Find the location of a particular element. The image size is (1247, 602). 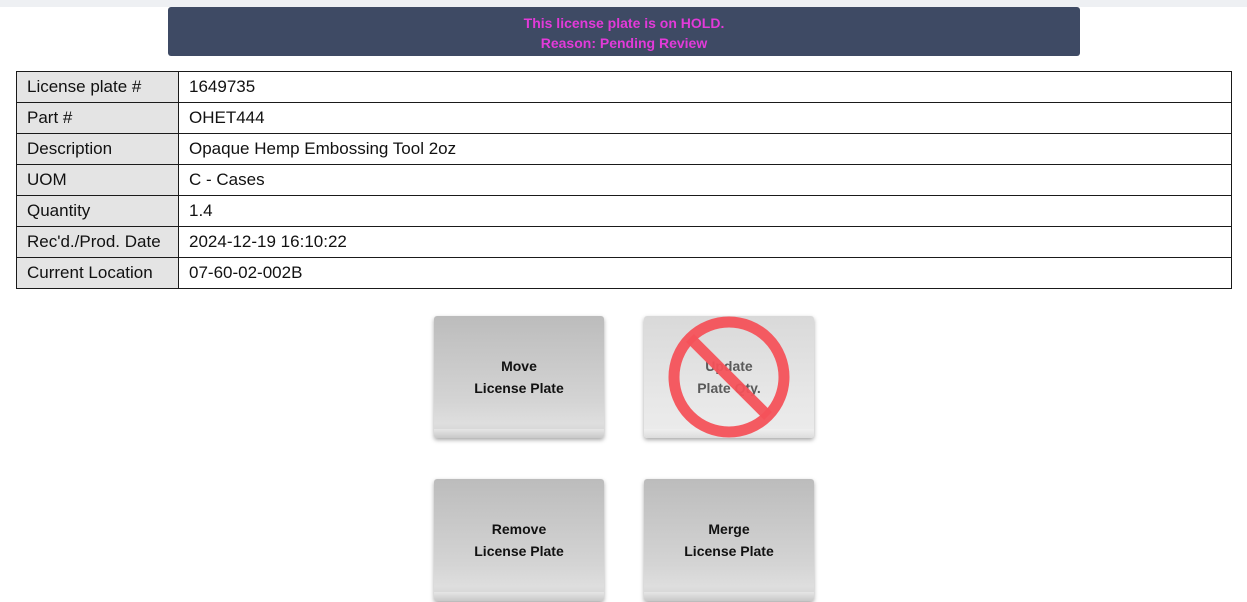

remove-button-line1: Remove is located at coordinates (519, 529).